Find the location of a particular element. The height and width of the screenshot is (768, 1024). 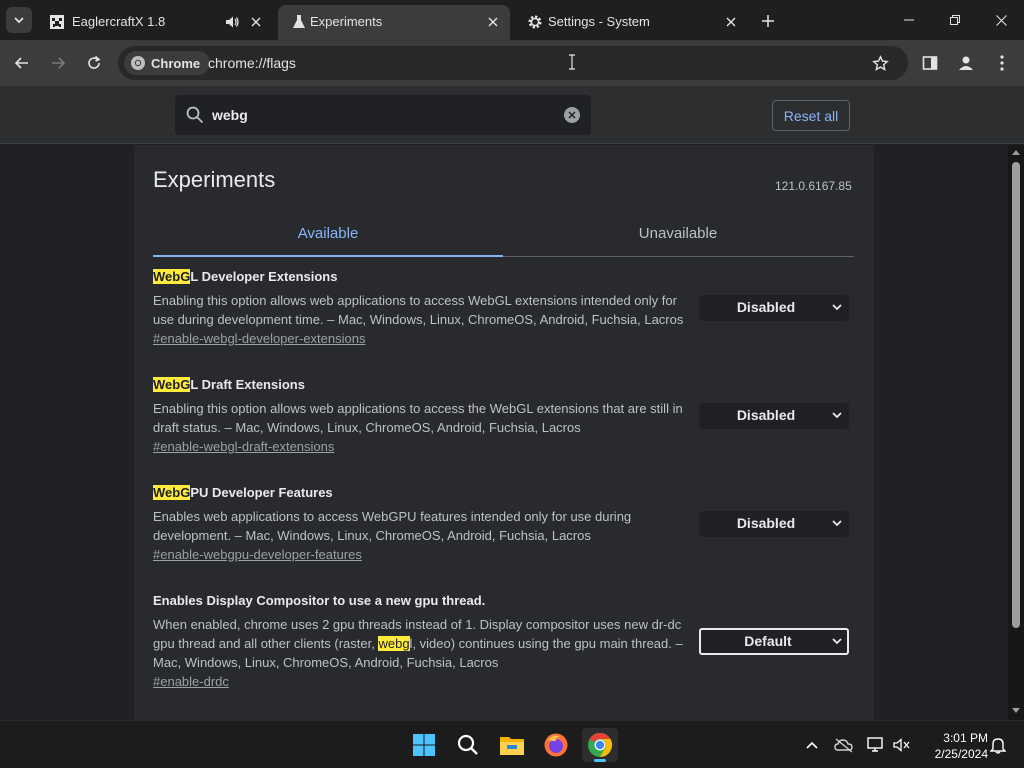

reset-all-button: Reset all is located at coordinates (811, 115).